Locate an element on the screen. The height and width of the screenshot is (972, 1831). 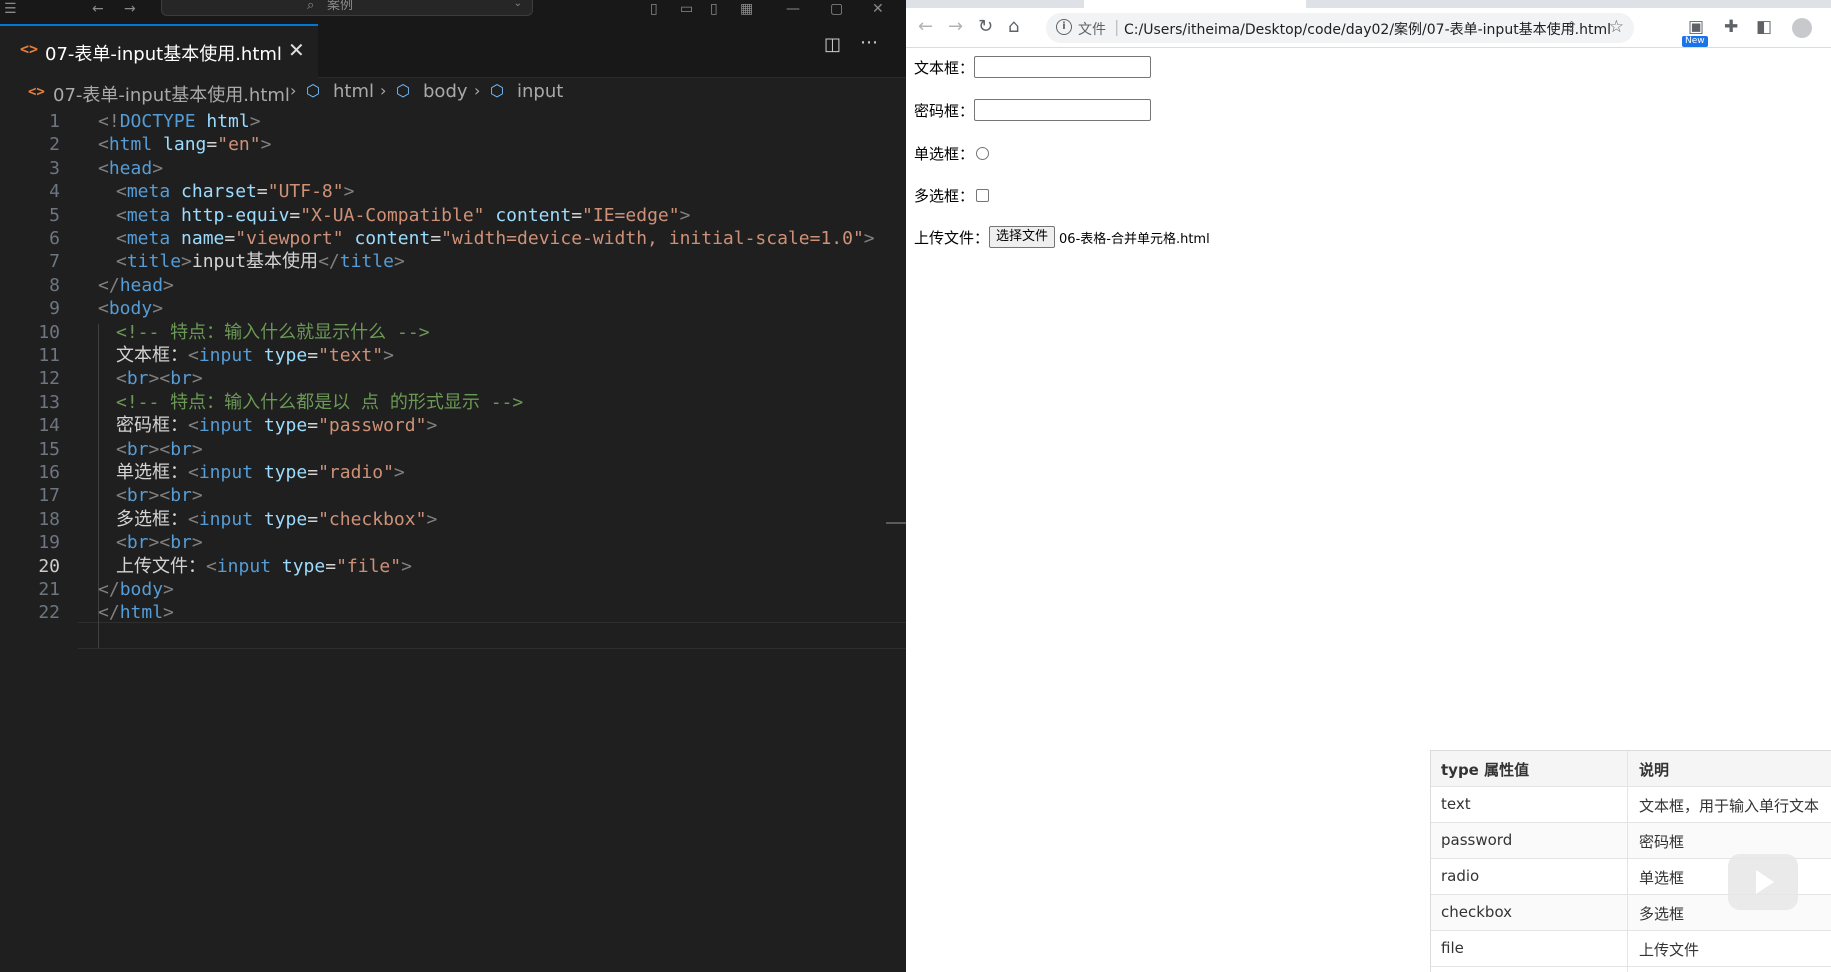
browser-tab-active is located at coordinates (1195, 4).